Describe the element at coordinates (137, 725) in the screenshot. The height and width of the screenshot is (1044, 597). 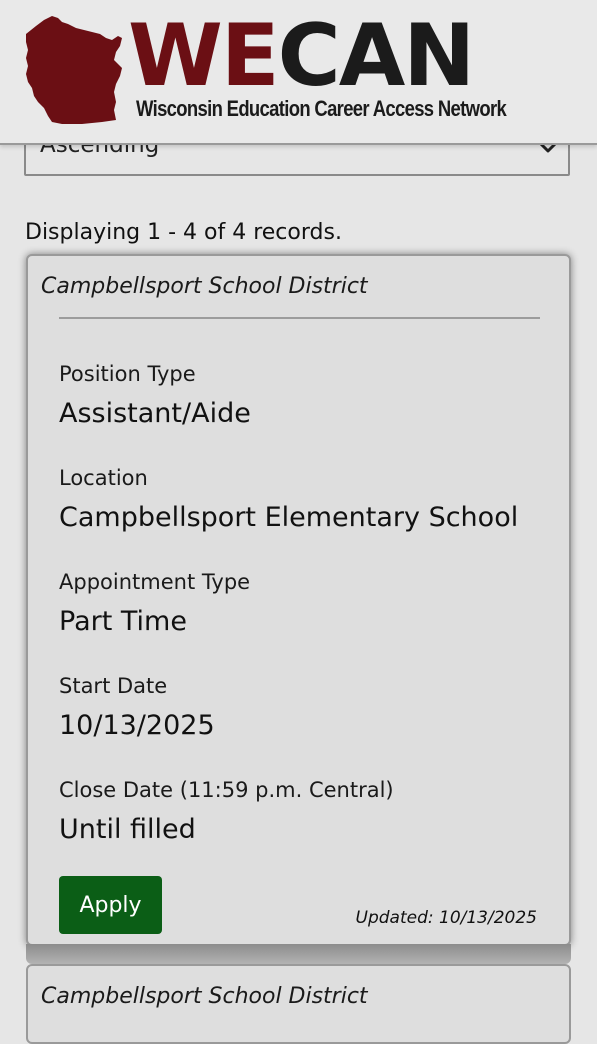
I see `start-date-value: 10/13/2025` at that location.